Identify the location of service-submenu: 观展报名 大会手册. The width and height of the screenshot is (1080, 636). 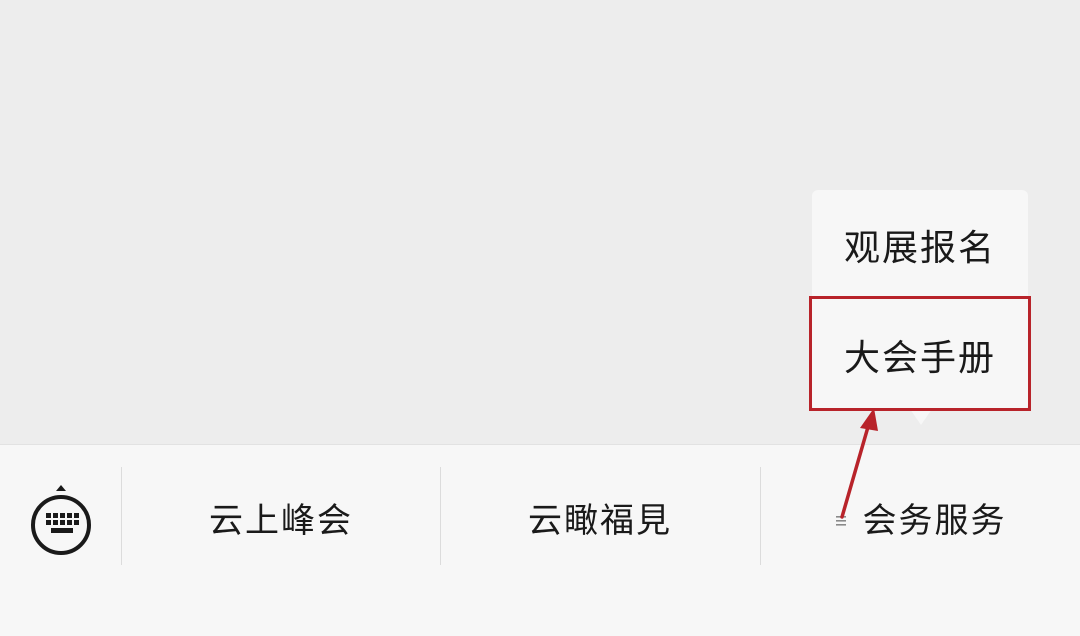
(920, 300).